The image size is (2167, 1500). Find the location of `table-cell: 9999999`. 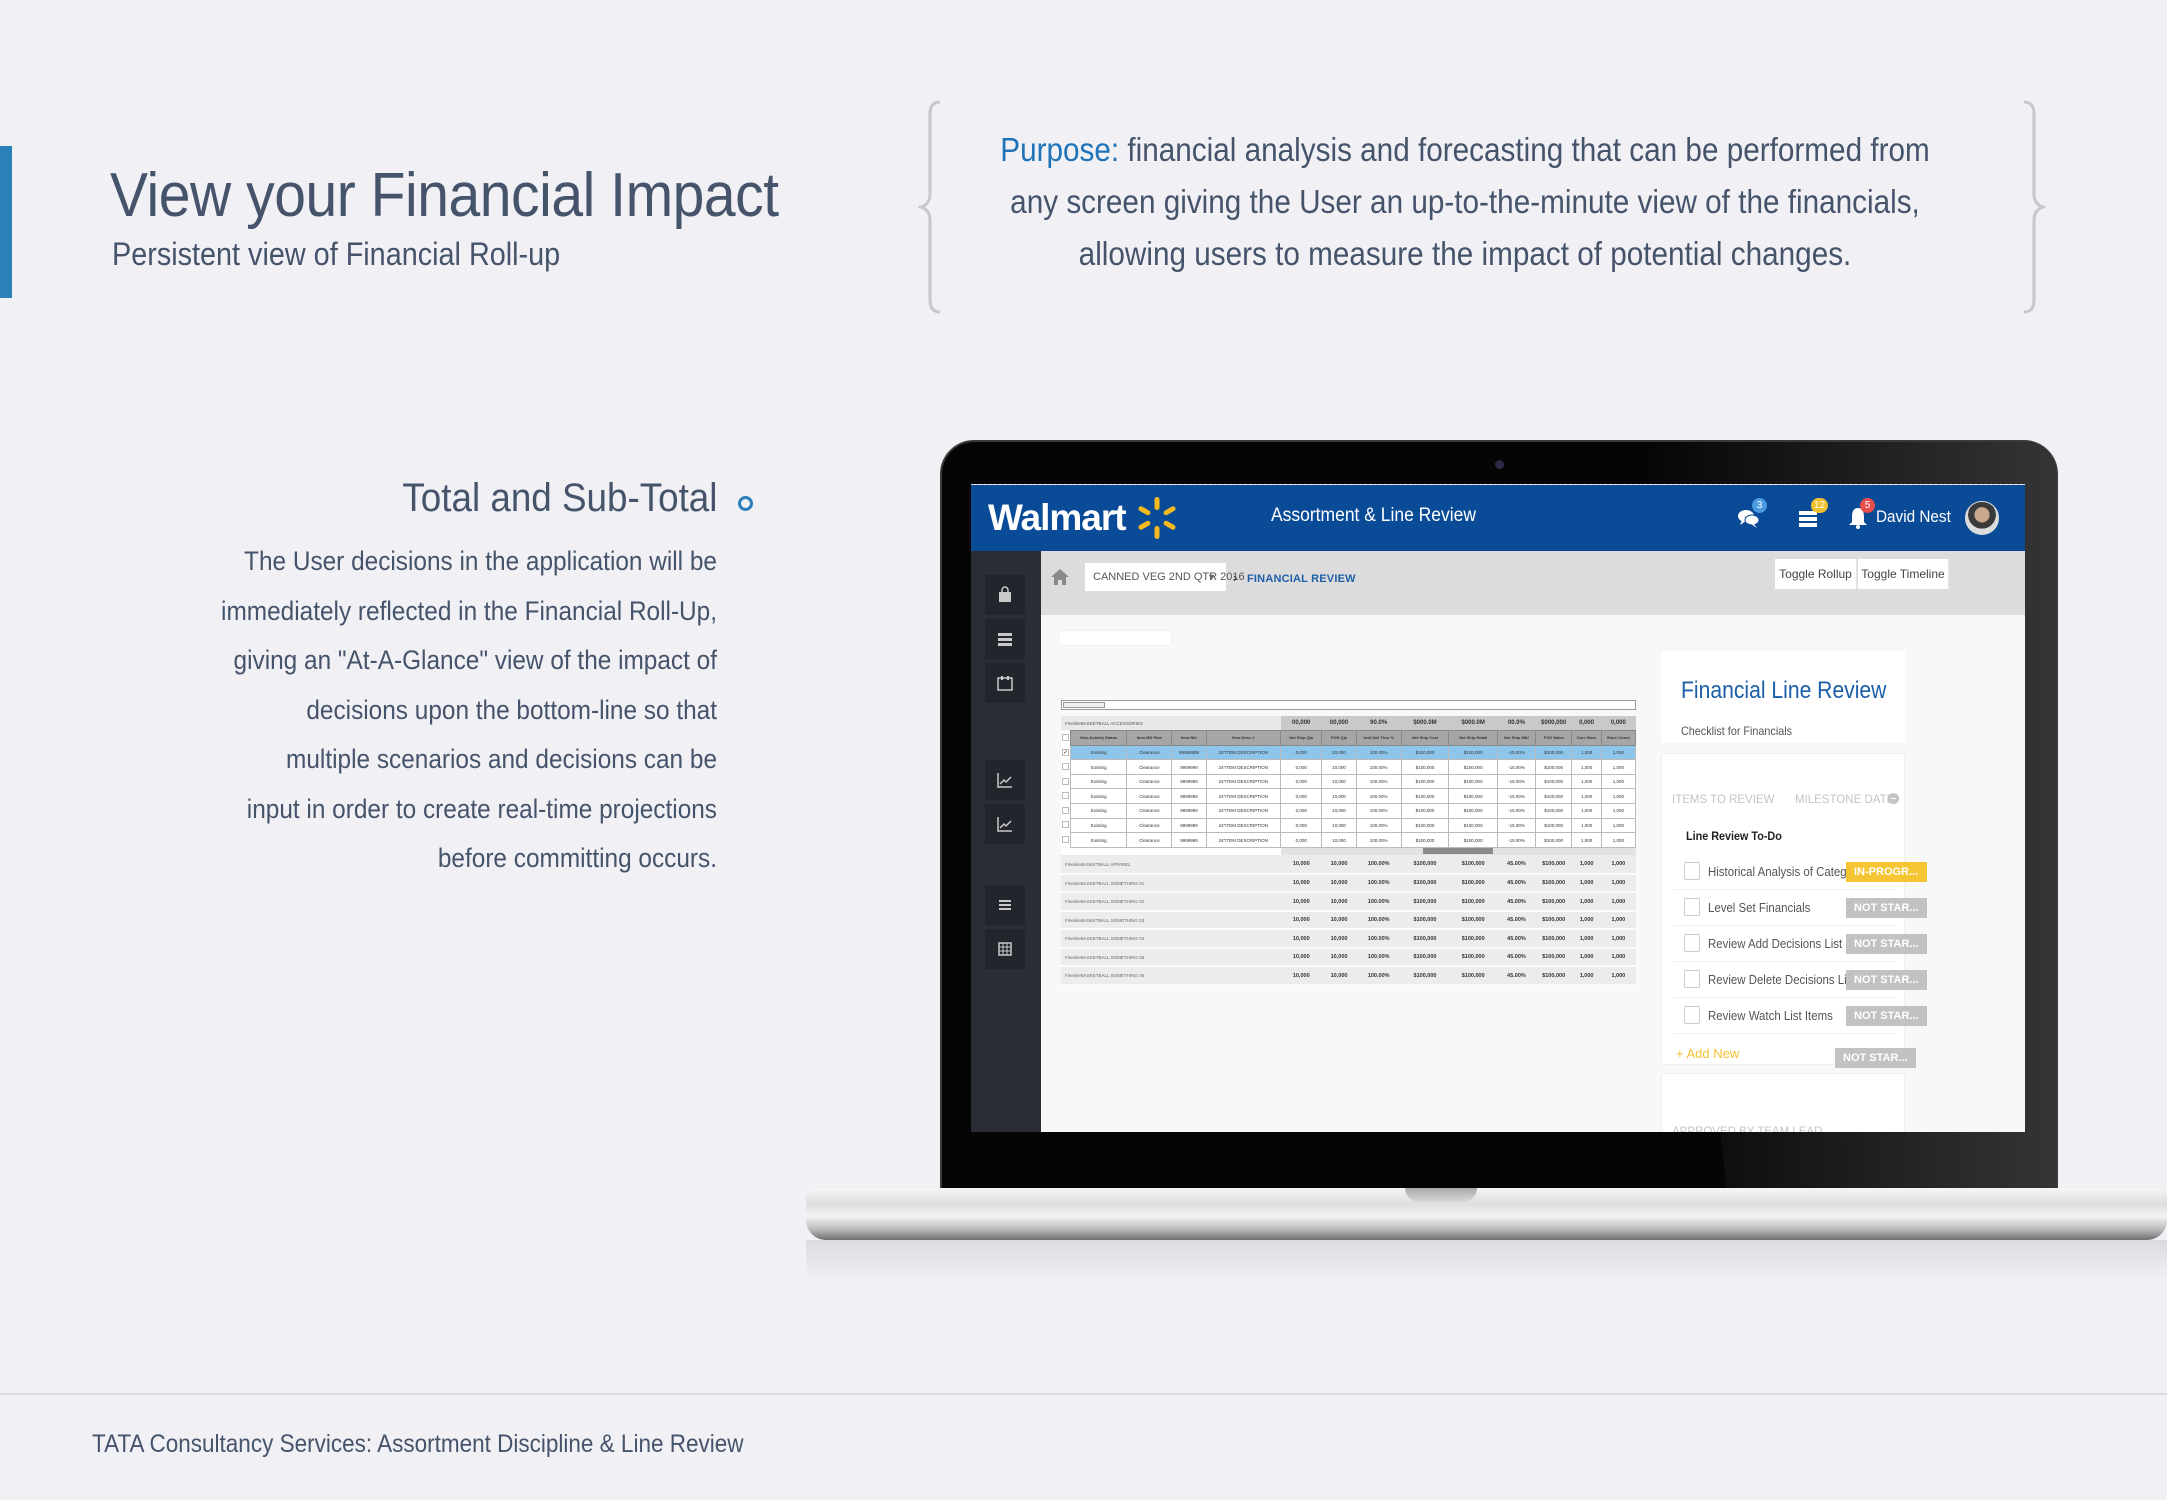

table-cell: 9999999 is located at coordinates (1189, 796).